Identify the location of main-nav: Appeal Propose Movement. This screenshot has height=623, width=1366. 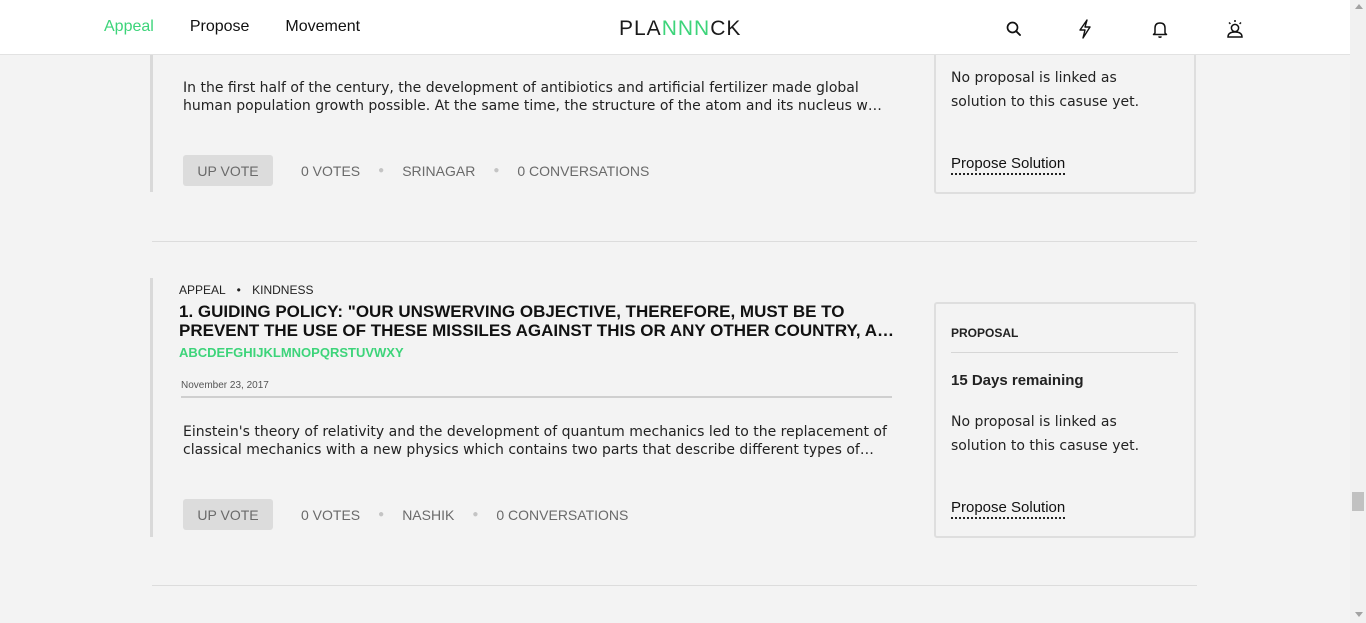
(232, 27).